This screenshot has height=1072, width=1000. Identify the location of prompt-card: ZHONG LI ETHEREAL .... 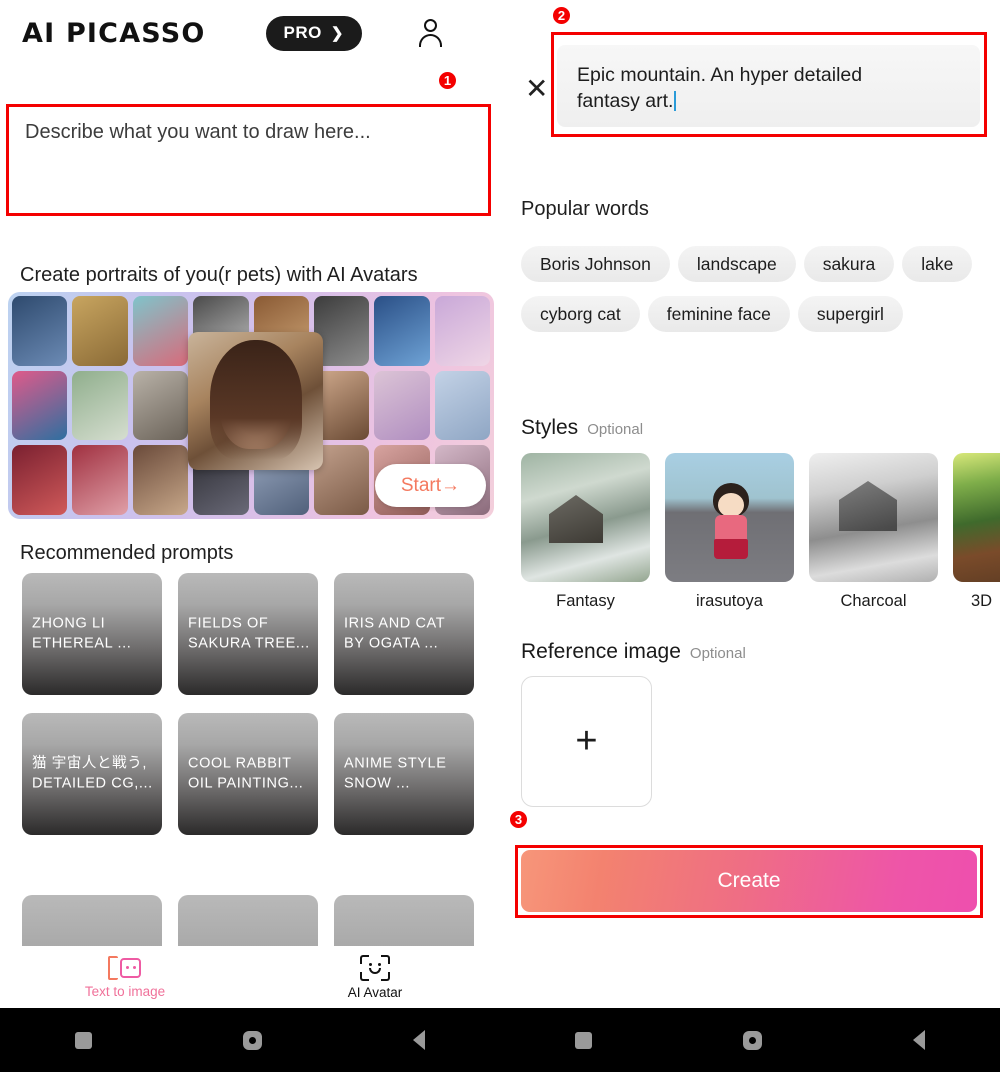
(92, 634).